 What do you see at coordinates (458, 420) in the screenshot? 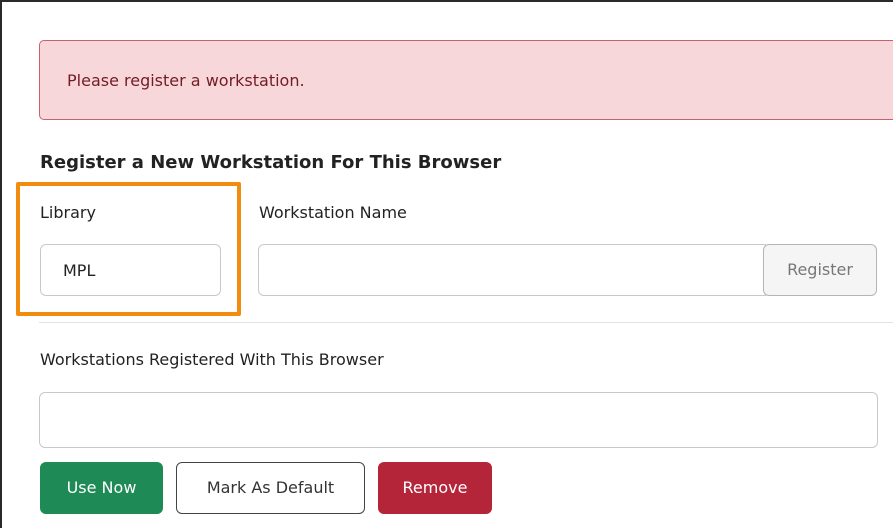
I see `registered-workstations-select` at bounding box center [458, 420].